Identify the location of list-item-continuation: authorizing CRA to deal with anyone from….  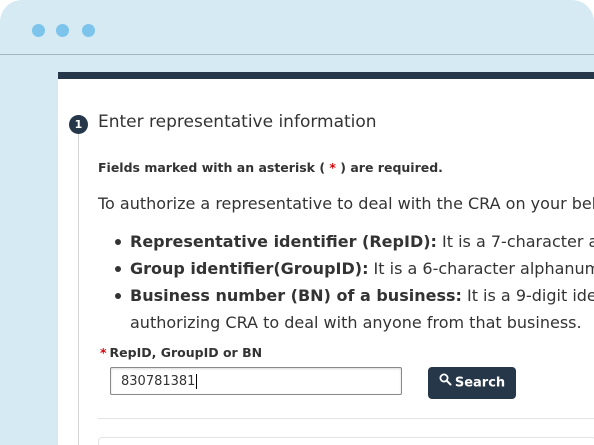
(356, 322).